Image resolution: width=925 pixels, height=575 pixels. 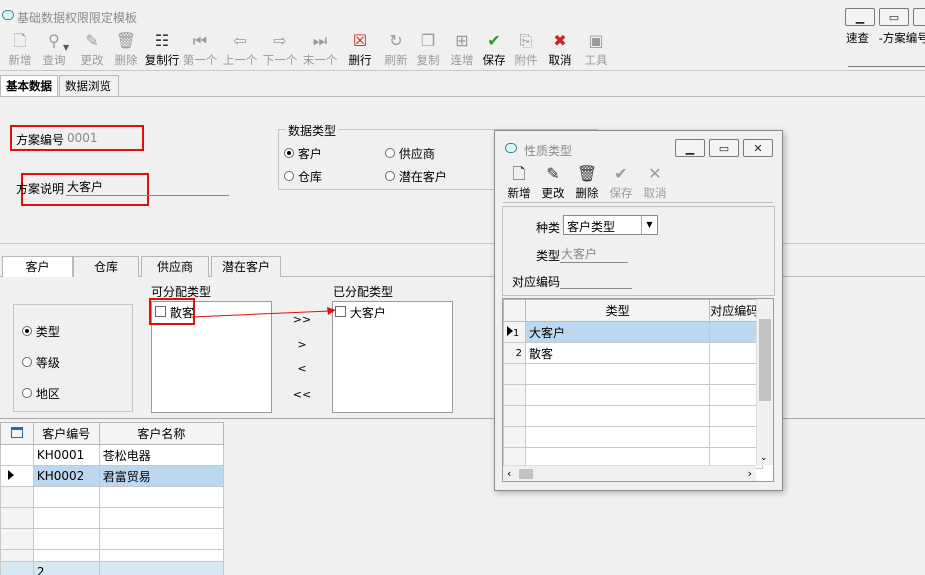 What do you see at coordinates (617, 353) in the screenshot?
I see `cell-type: 散客` at bounding box center [617, 353].